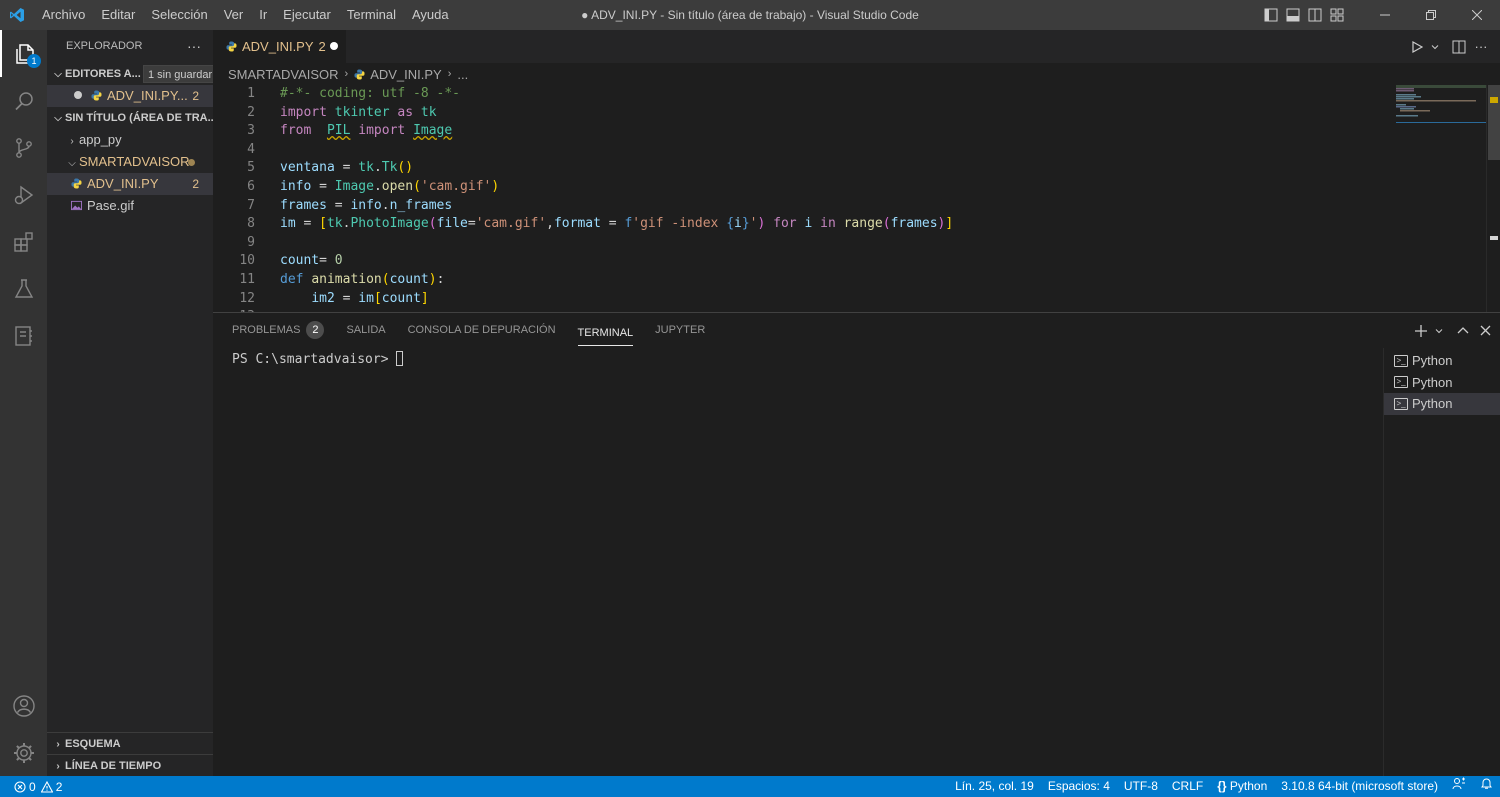 This screenshot has height=797, width=1500. Describe the element at coordinates (365, 330) in the screenshot. I see `tab-output: SALIDA` at that location.